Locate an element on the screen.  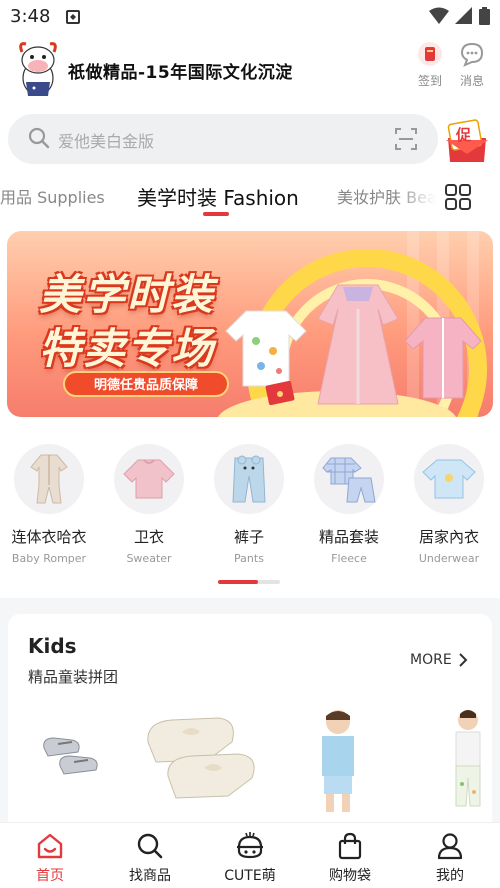
nav-home: 首页 is located at coordinates (50, 858).